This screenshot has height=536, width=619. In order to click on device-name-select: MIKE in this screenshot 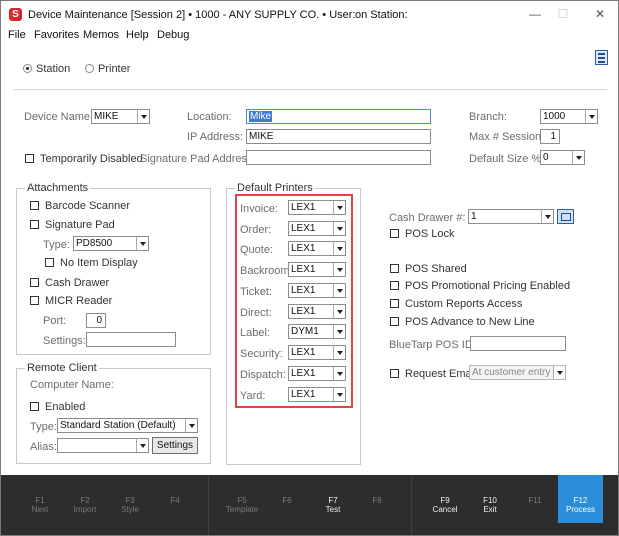, I will do `click(120, 116)`.